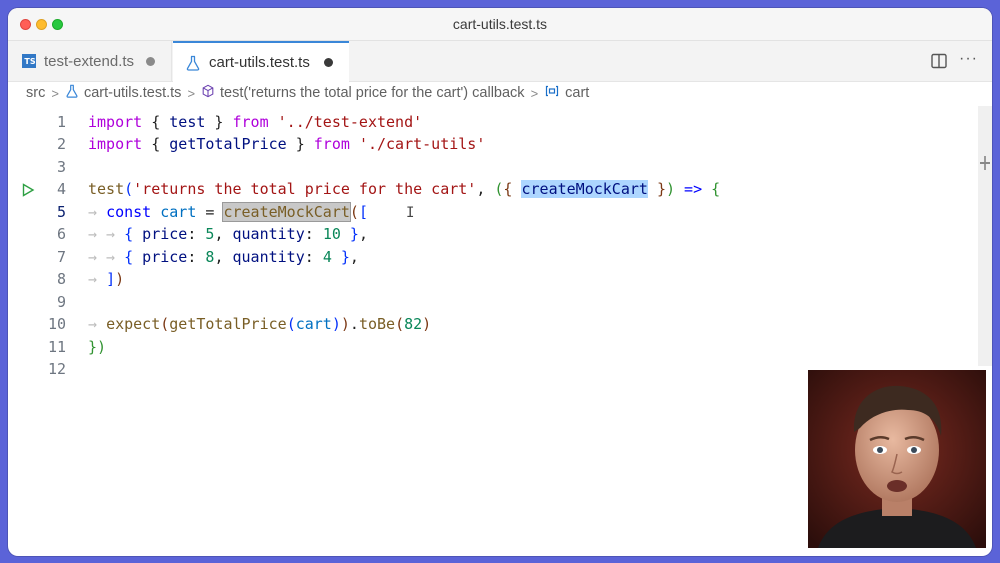  I want to click on token-function: getTotalPrice, so click(228, 324).